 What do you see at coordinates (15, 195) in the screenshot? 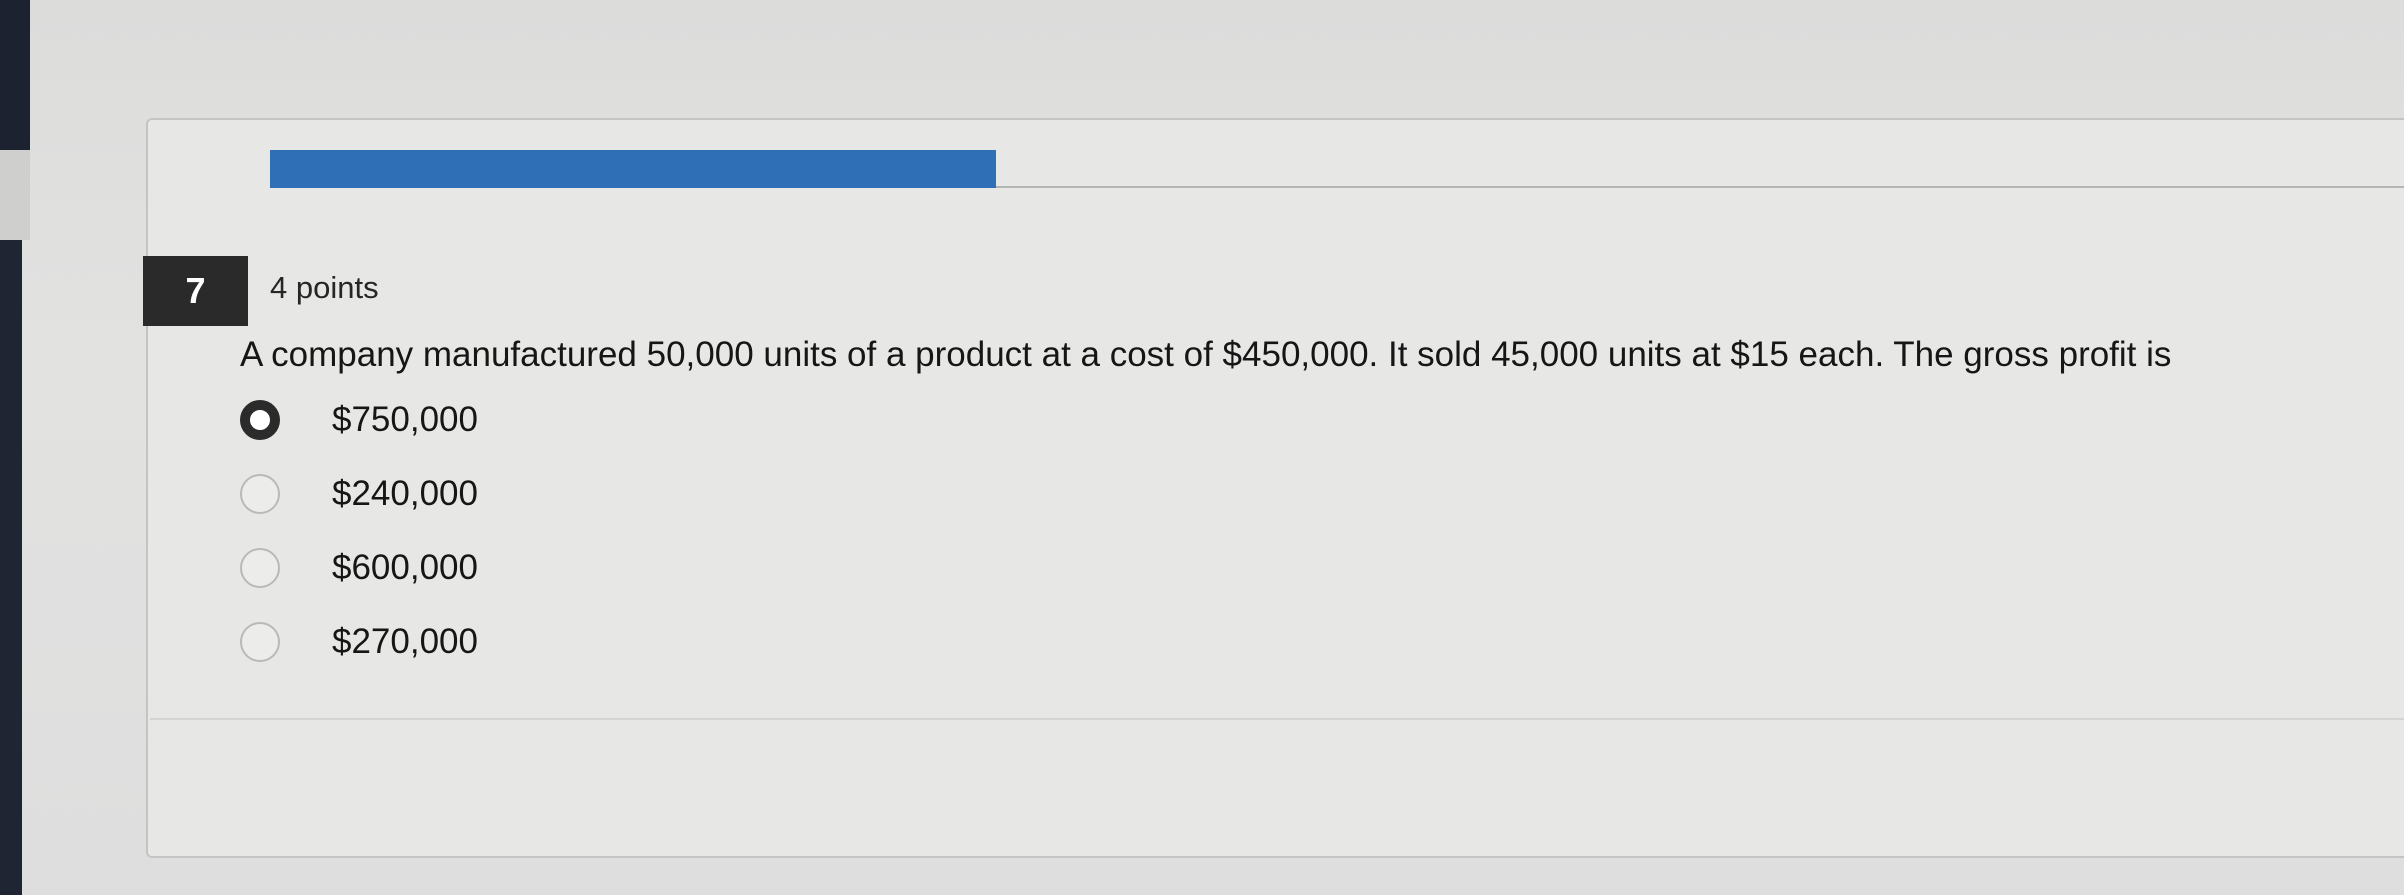
I see `side-rail-gap` at bounding box center [15, 195].